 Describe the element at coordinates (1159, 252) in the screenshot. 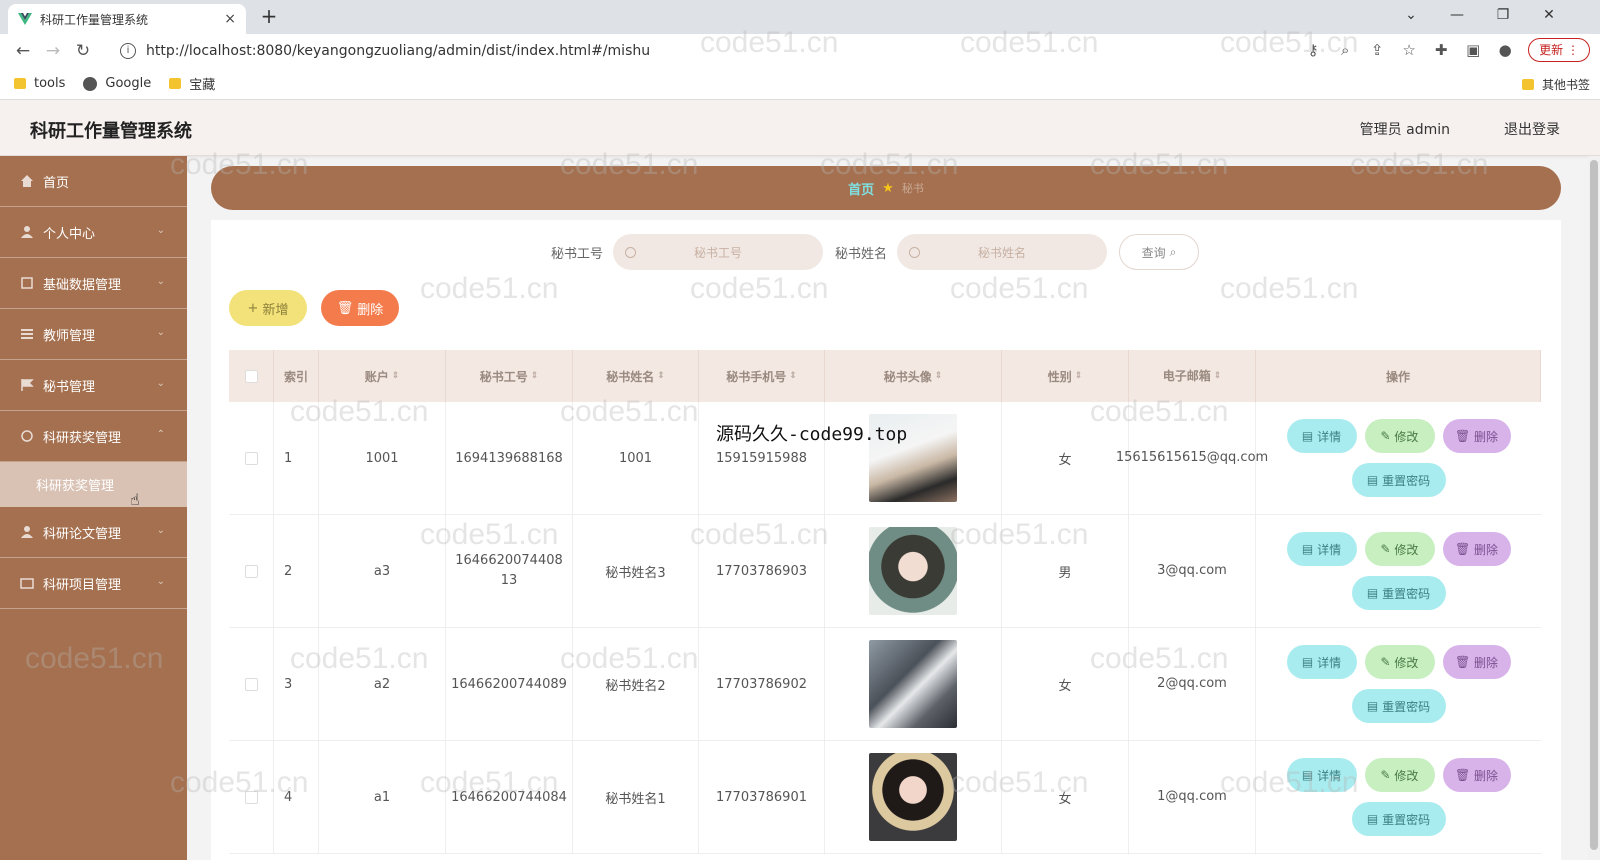

I see `query-button: 查询 ⌕` at that location.